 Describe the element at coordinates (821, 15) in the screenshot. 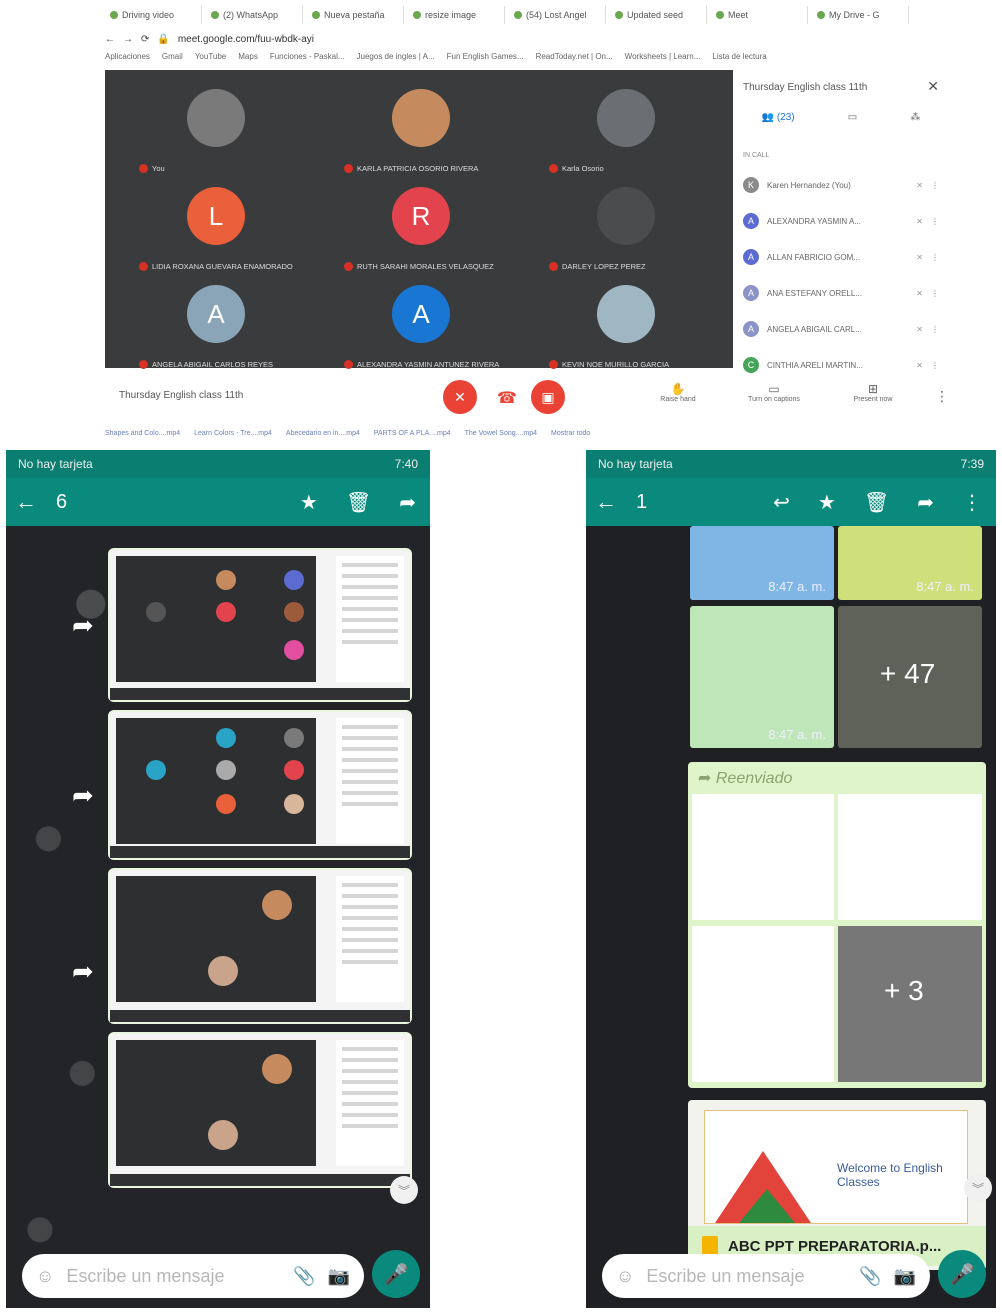

I see `tab-favicon-icon` at that location.